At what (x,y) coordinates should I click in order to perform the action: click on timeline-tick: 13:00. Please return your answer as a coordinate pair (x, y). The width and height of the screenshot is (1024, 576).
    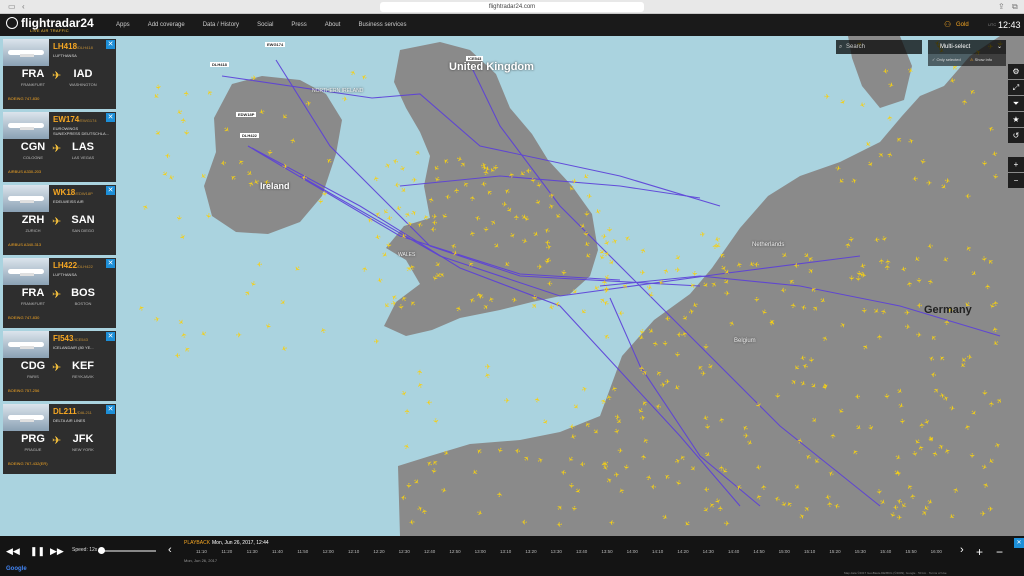
    Looking at the image, I should click on (480, 551).